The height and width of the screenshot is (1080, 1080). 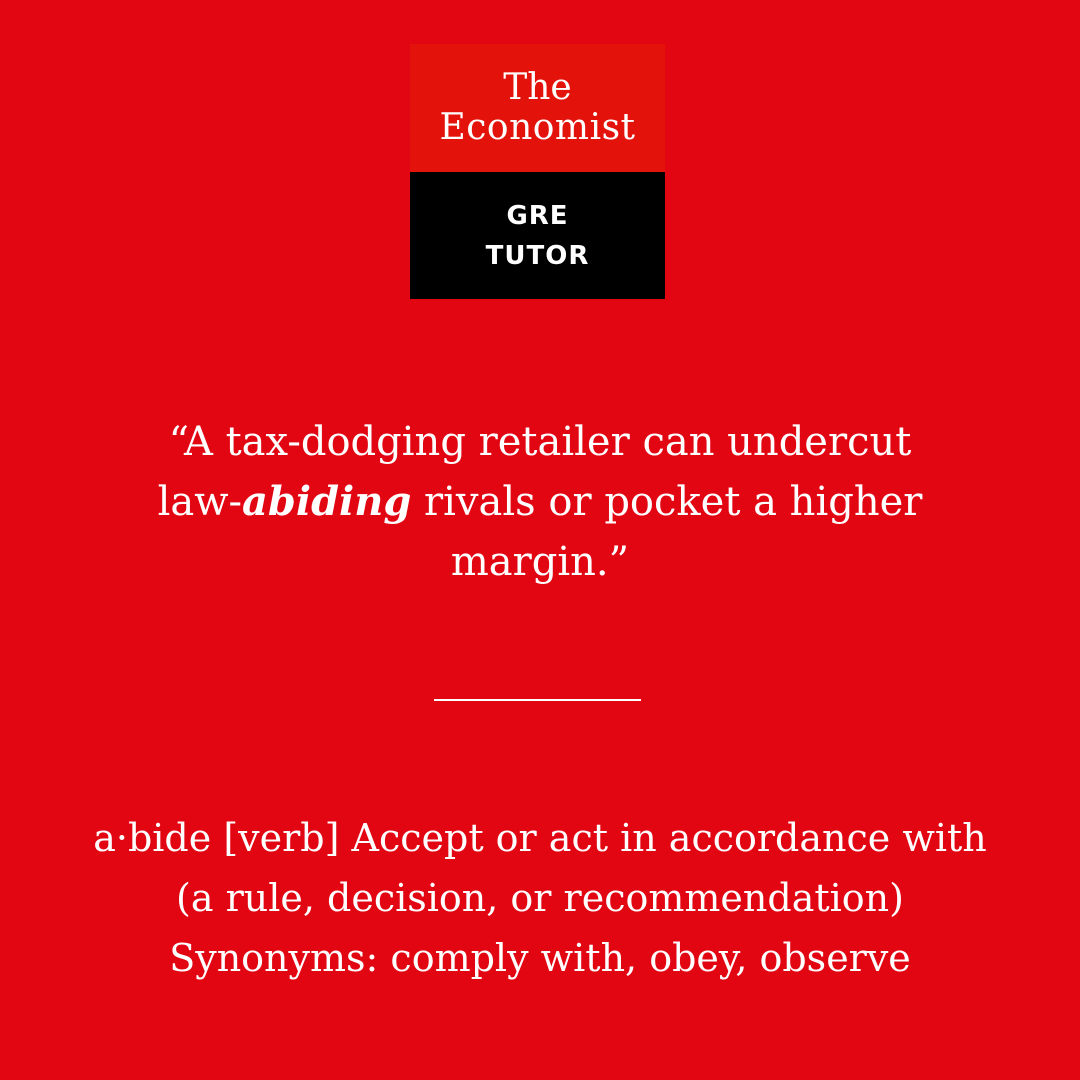 I want to click on logo-text-the: The, so click(x=537, y=87).